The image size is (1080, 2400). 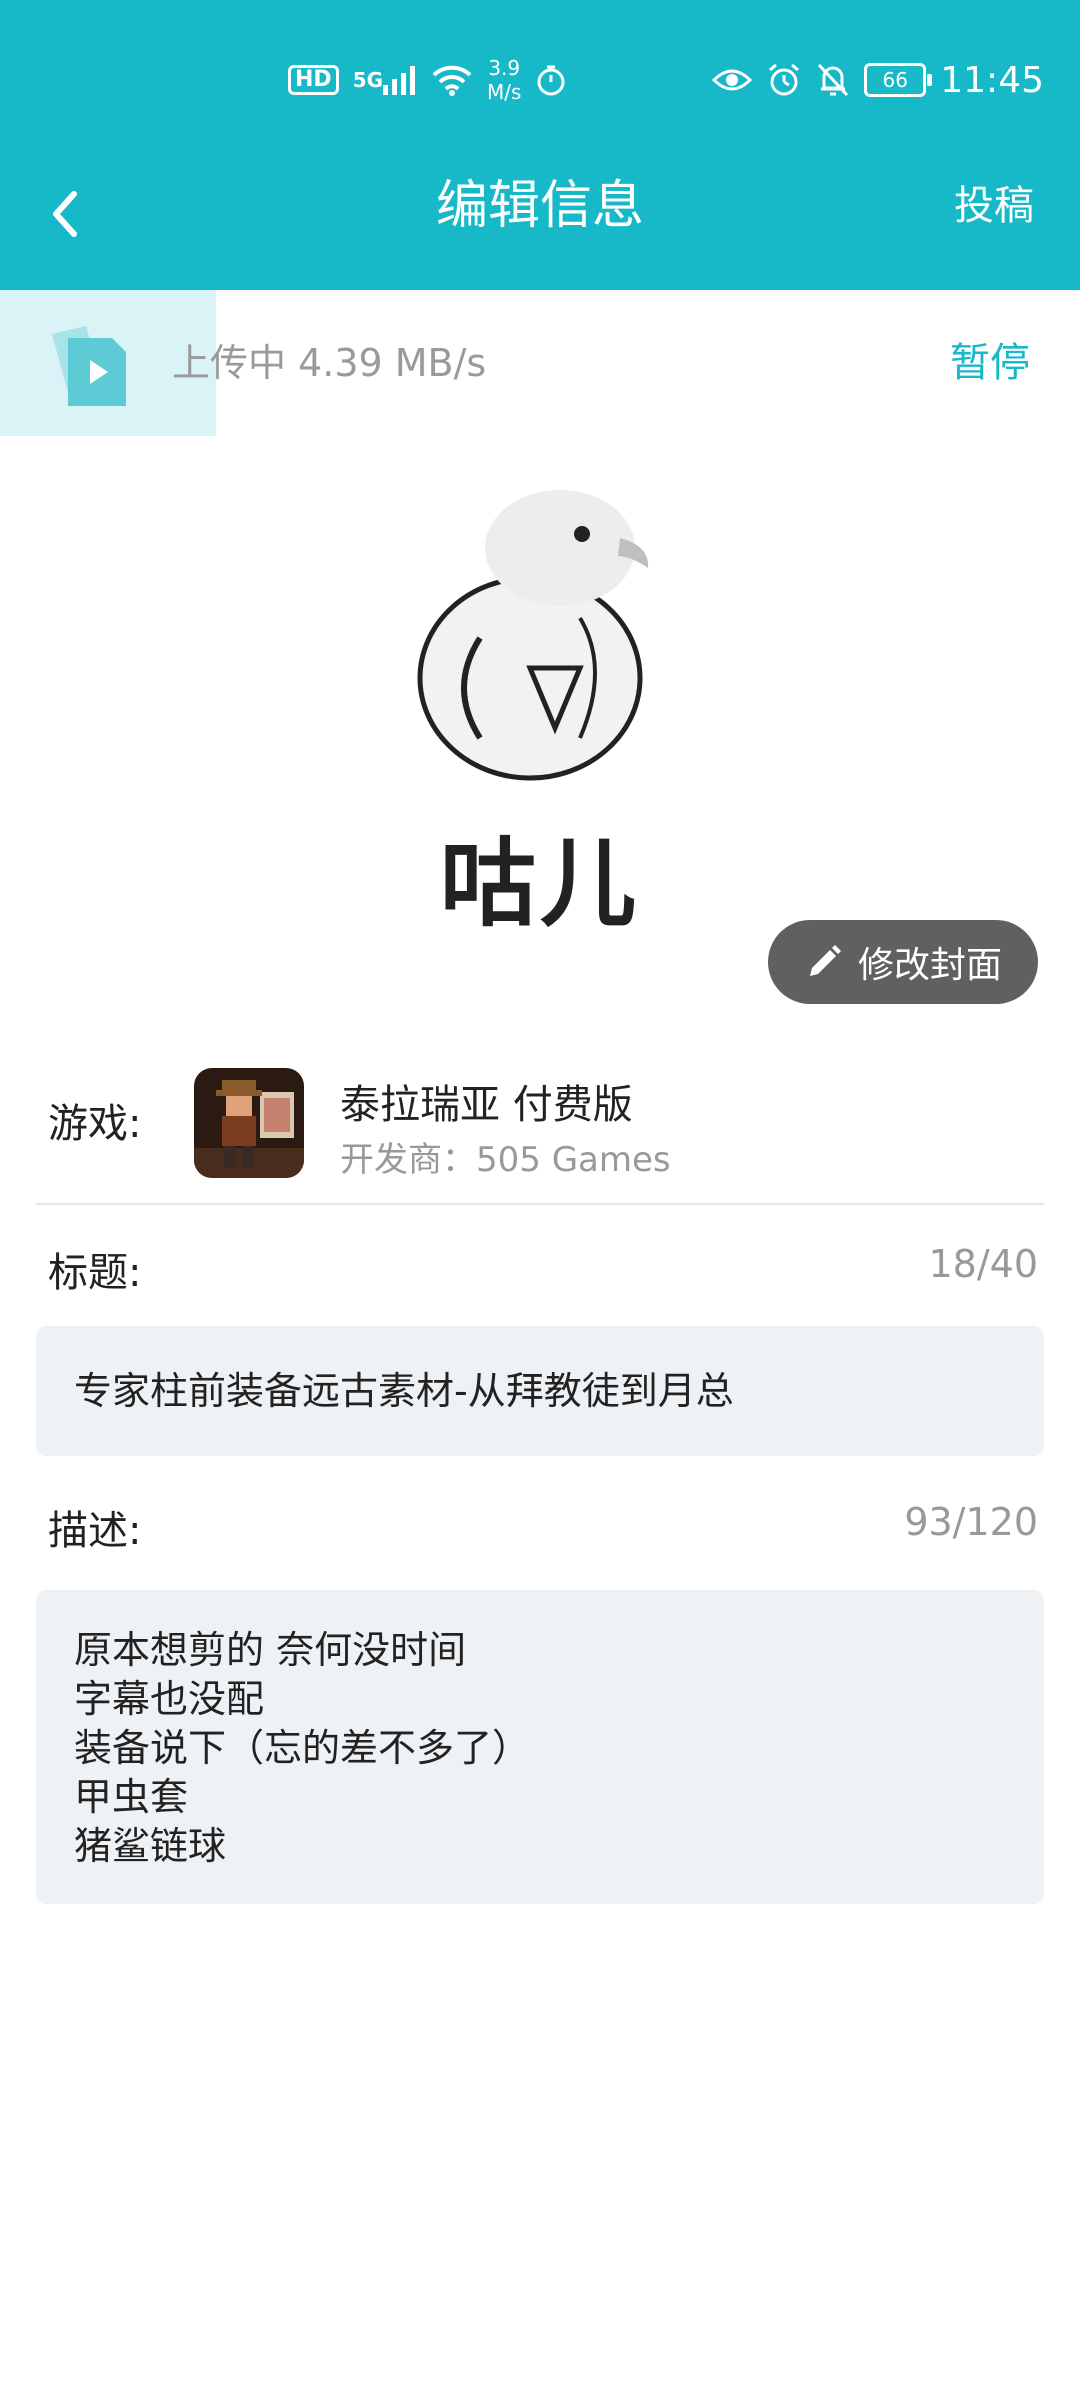 What do you see at coordinates (784, 80) in the screenshot?
I see `alarm-icon` at bounding box center [784, 80].